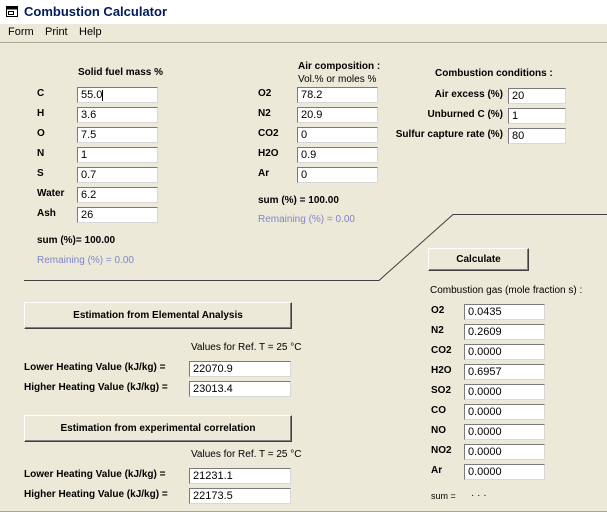 This screenshot has height=512, width=607. What do you see at coordinates (441, 450) in the screenshot?
I see `gas-label-no2: NO2` at bounding box center [441, 450].